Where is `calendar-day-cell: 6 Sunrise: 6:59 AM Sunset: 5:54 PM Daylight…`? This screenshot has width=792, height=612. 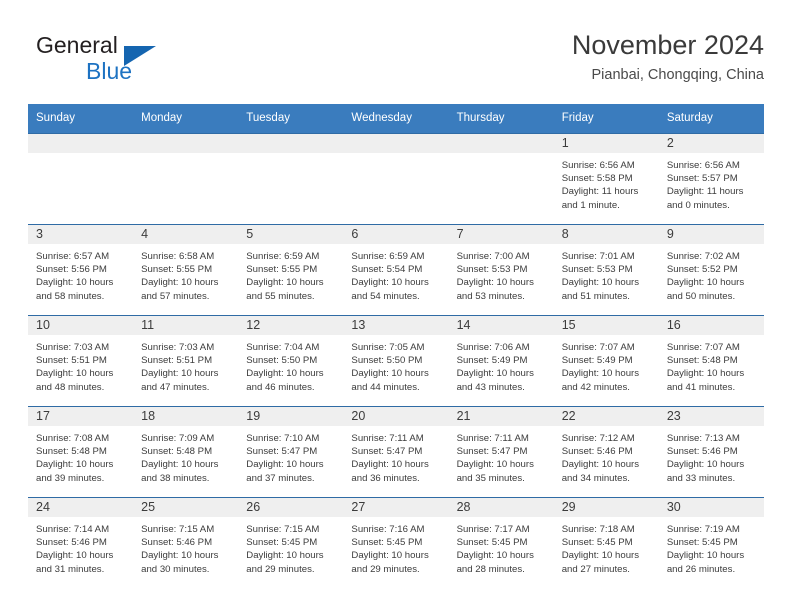 calendar-day-cell: 6 Sunrise: 6:59 AM Sunset: 5:54 PM Daylight… is located at coordinates (396, 270).